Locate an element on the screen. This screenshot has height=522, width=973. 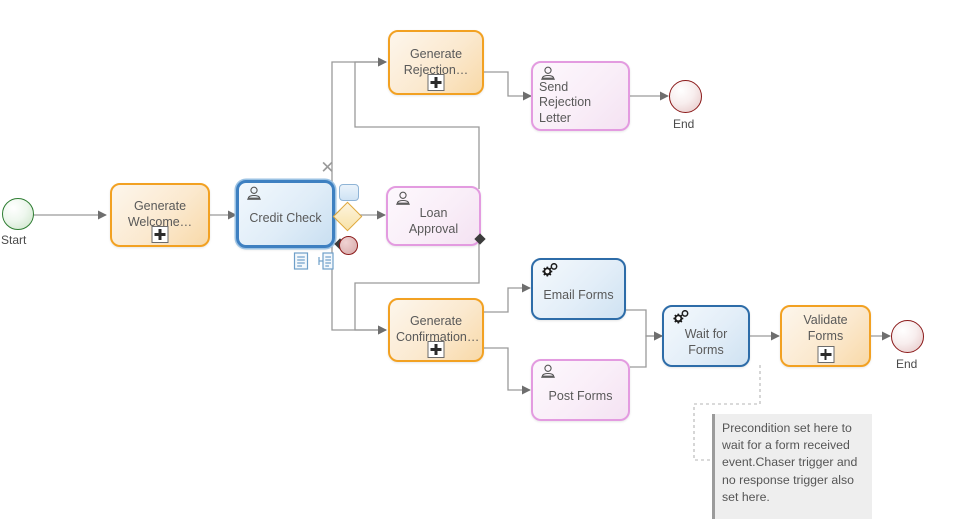
flow-generate-confirmation-to-email-forms is located at coordinates (507, 298).